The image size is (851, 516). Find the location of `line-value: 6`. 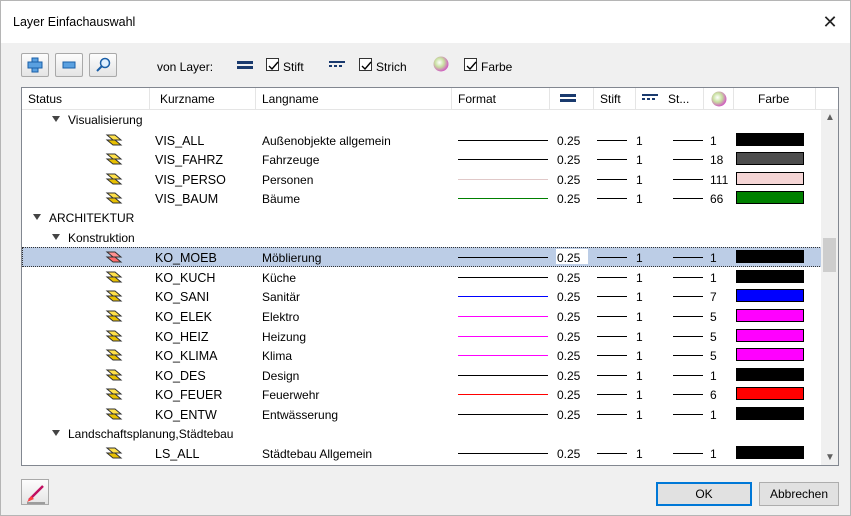

line-value: 6 is located at coordinates (713, 395).